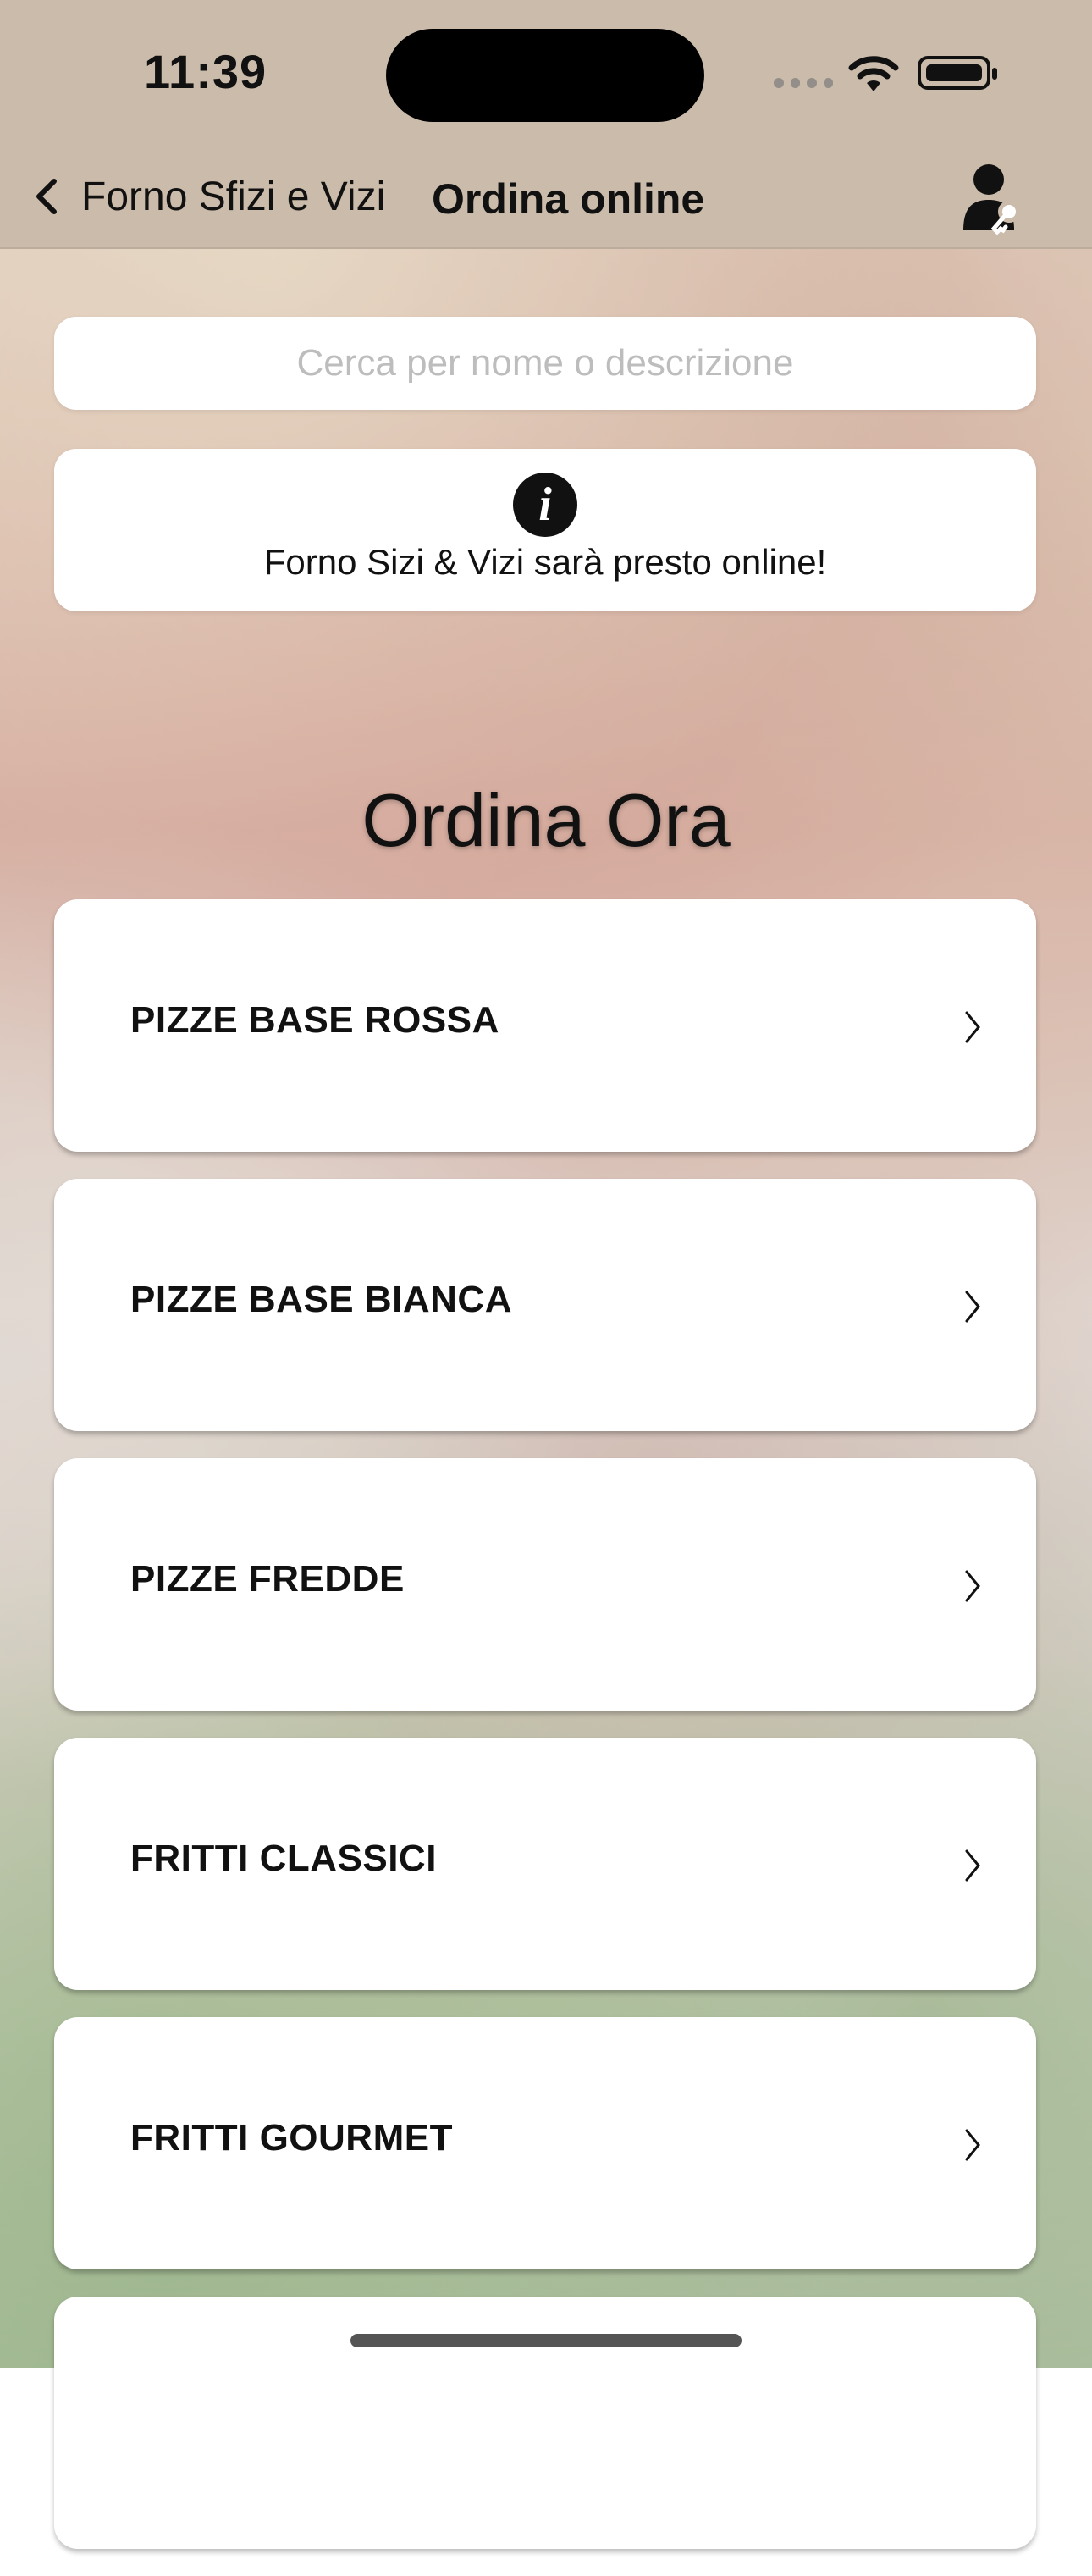 The height and width of the screenshot is (2576, 1092). What do you see at coordinates (291, 2138) in the screenshot?
I see `category-label: FRITTI GOURMET` at bounding box center [291, 2138].